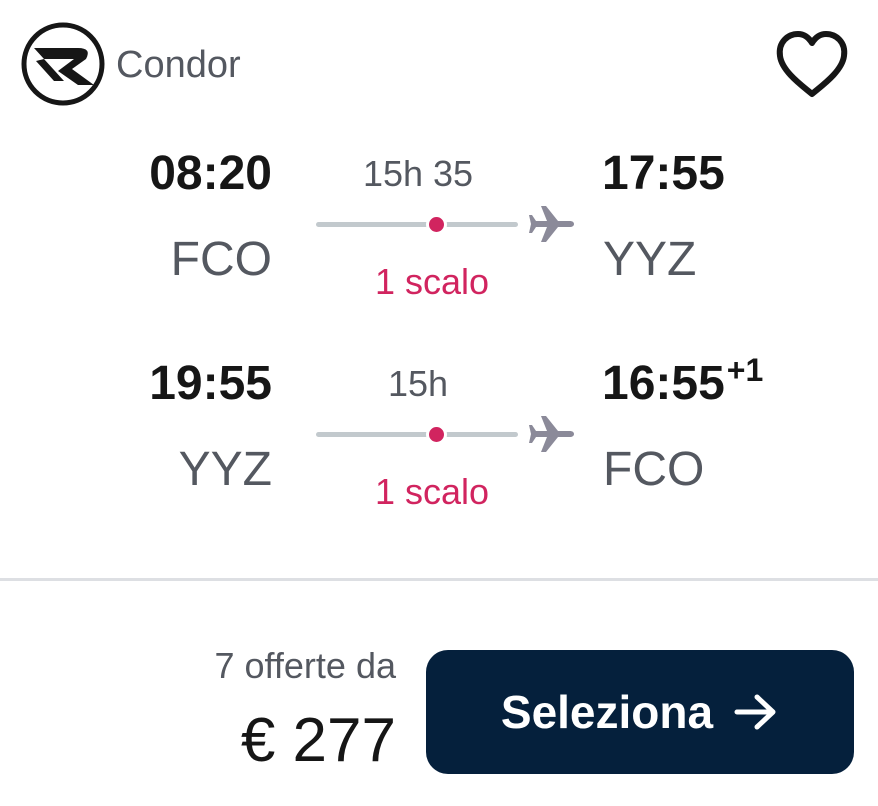 The image size is (878, 806). Describe the element at coordinates (221, 259) in the screenshot. I see `departure-airport: FCO` at that location.